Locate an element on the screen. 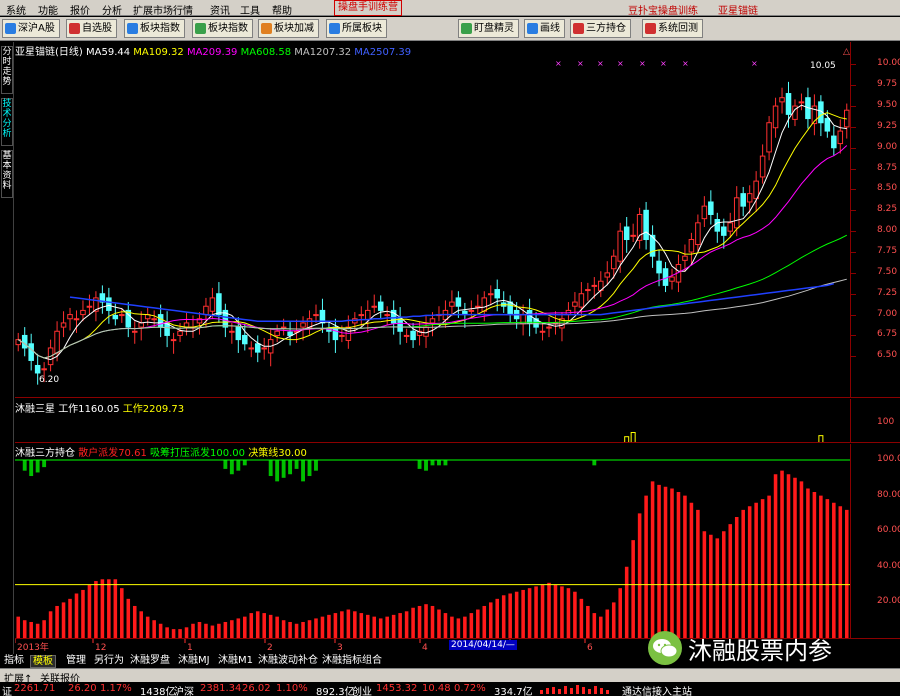 Image resolution: width=900 pixels, height=696 pixels. toolbar-monitor-button: 盯盘精灵 is located at coordinates (488, 28).